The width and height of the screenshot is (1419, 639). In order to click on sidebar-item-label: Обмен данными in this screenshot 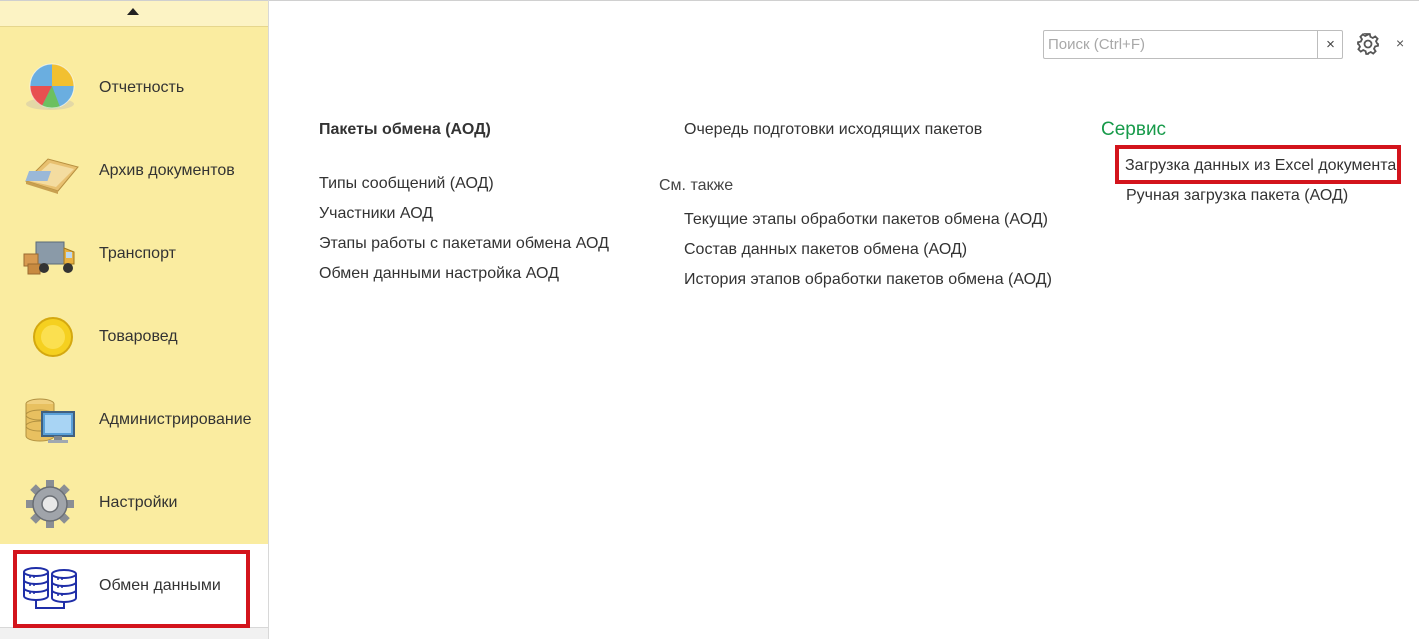, I will do `click(160, 585)`.